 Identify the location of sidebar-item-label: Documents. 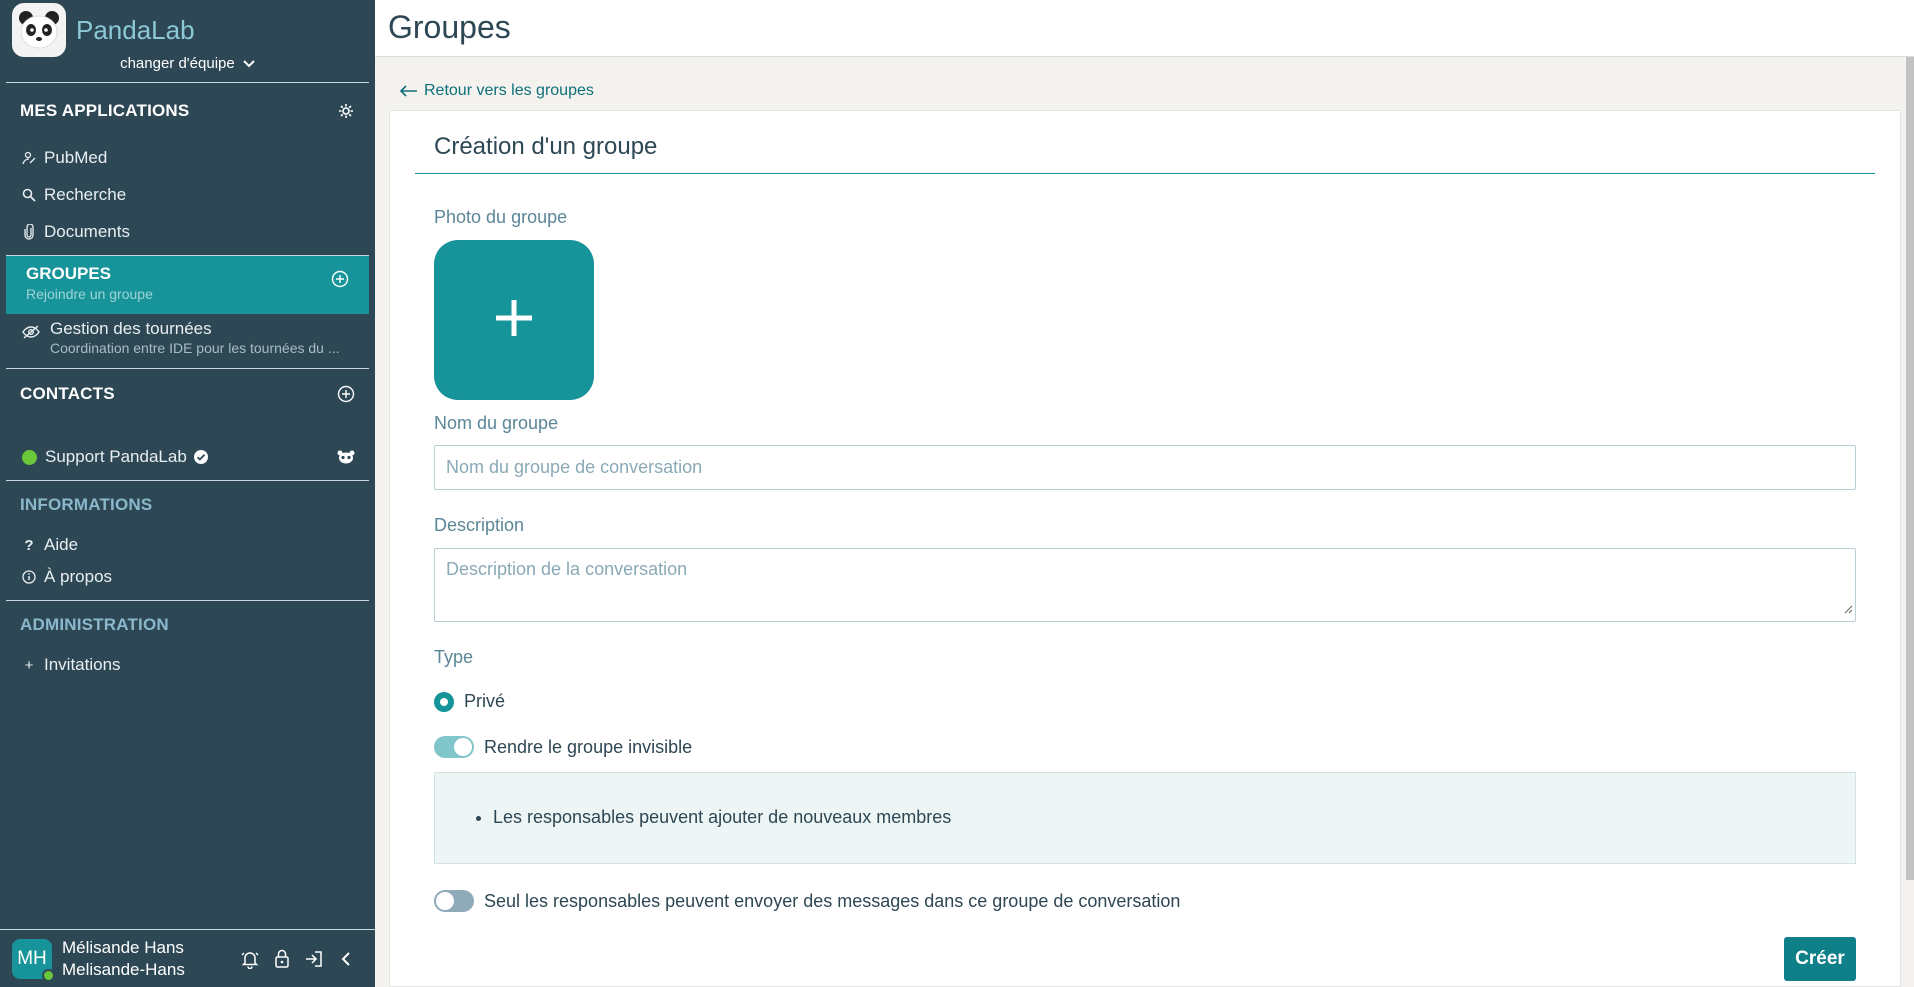
(87, 231).